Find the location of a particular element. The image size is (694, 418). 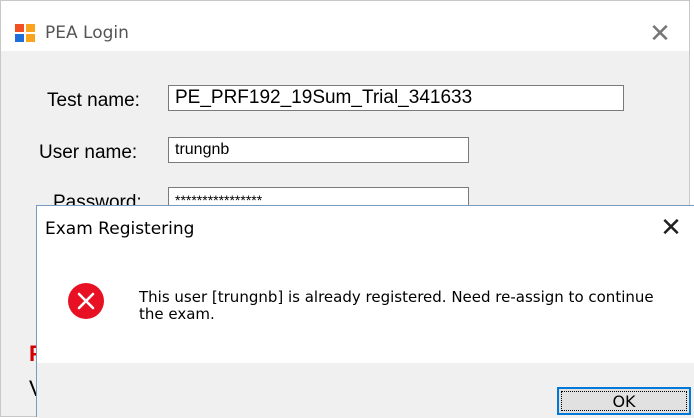

dialog-title: Exam Registering is located at coordinates (120, 229).